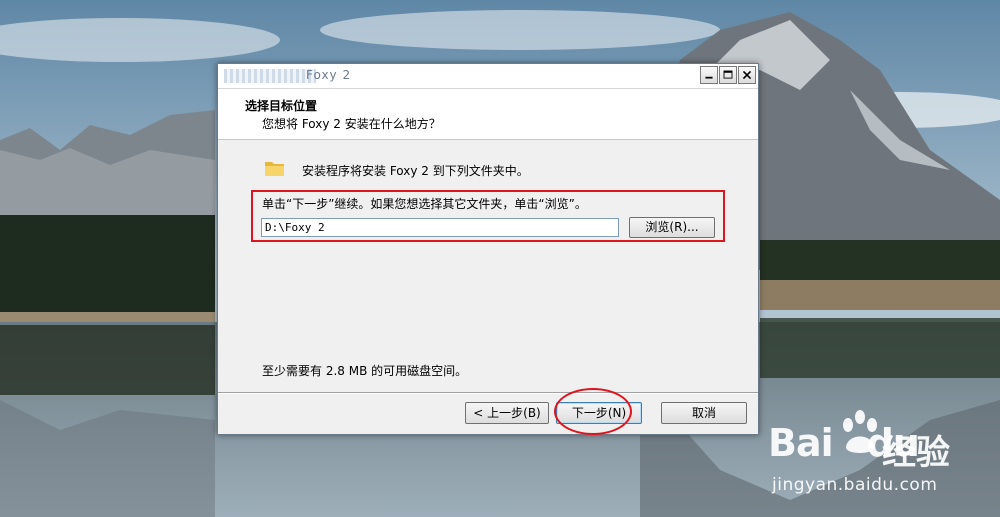  I want to click on minimize-button, so click(709, 75).